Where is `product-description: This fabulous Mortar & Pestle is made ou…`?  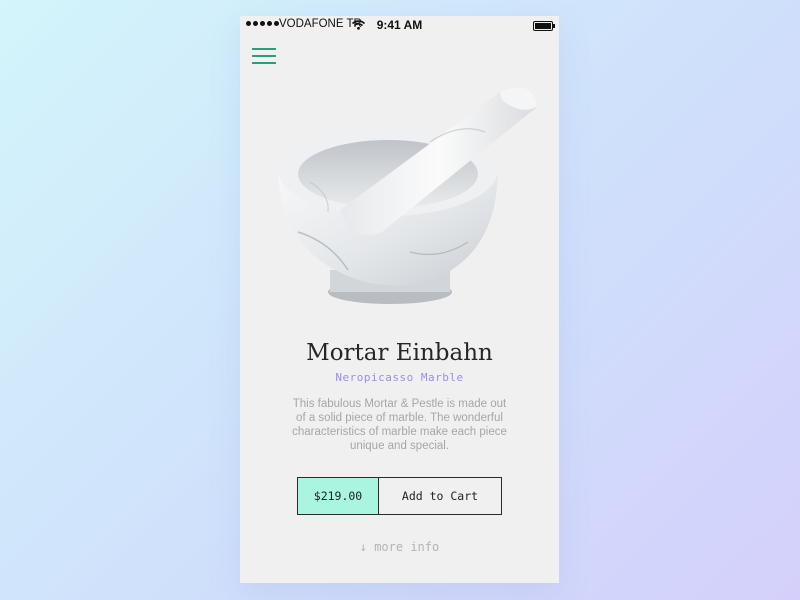
product-description: This fabulous Mortar & Pestle is made ou… is located at coordinates (399, 425).